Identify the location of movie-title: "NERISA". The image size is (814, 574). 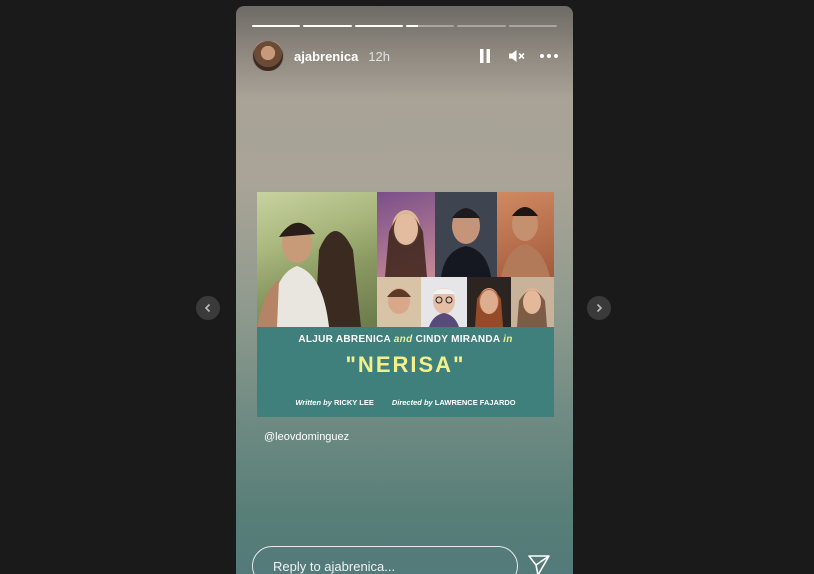
(405, 364).